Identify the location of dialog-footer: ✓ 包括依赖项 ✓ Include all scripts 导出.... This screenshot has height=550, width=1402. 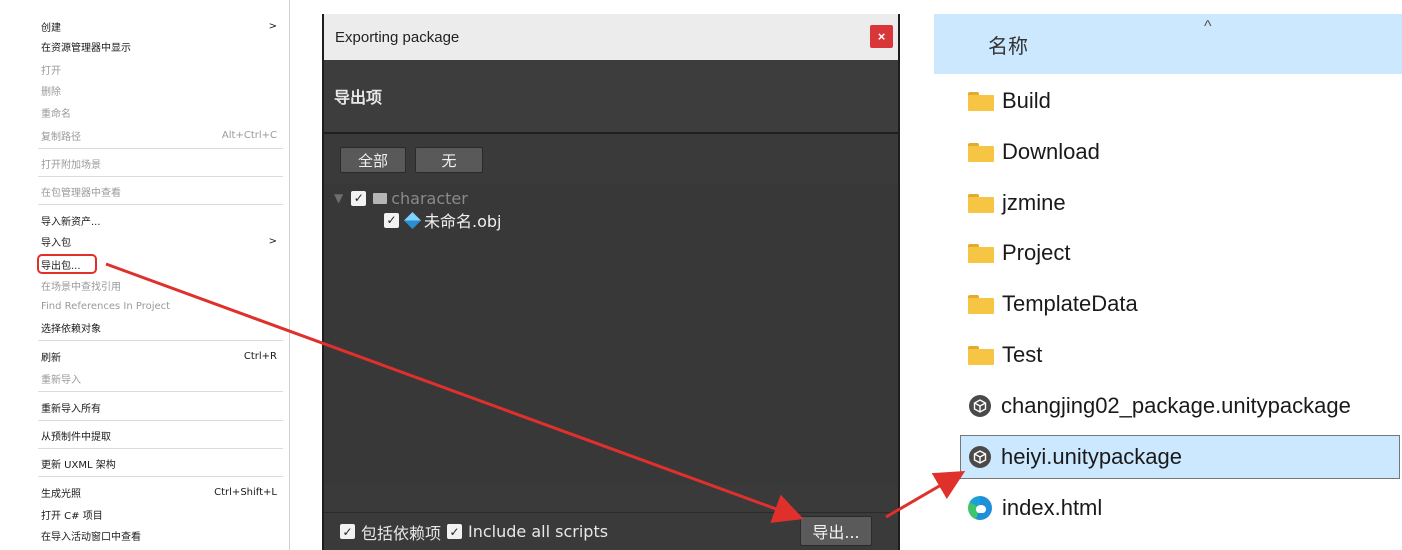
(611, 531).